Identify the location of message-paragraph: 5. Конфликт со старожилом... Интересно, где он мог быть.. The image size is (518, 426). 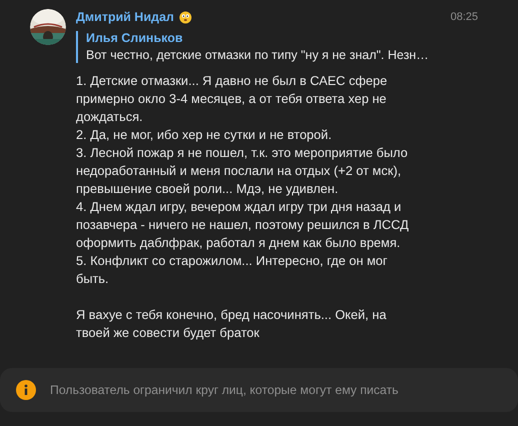
(232, 270).